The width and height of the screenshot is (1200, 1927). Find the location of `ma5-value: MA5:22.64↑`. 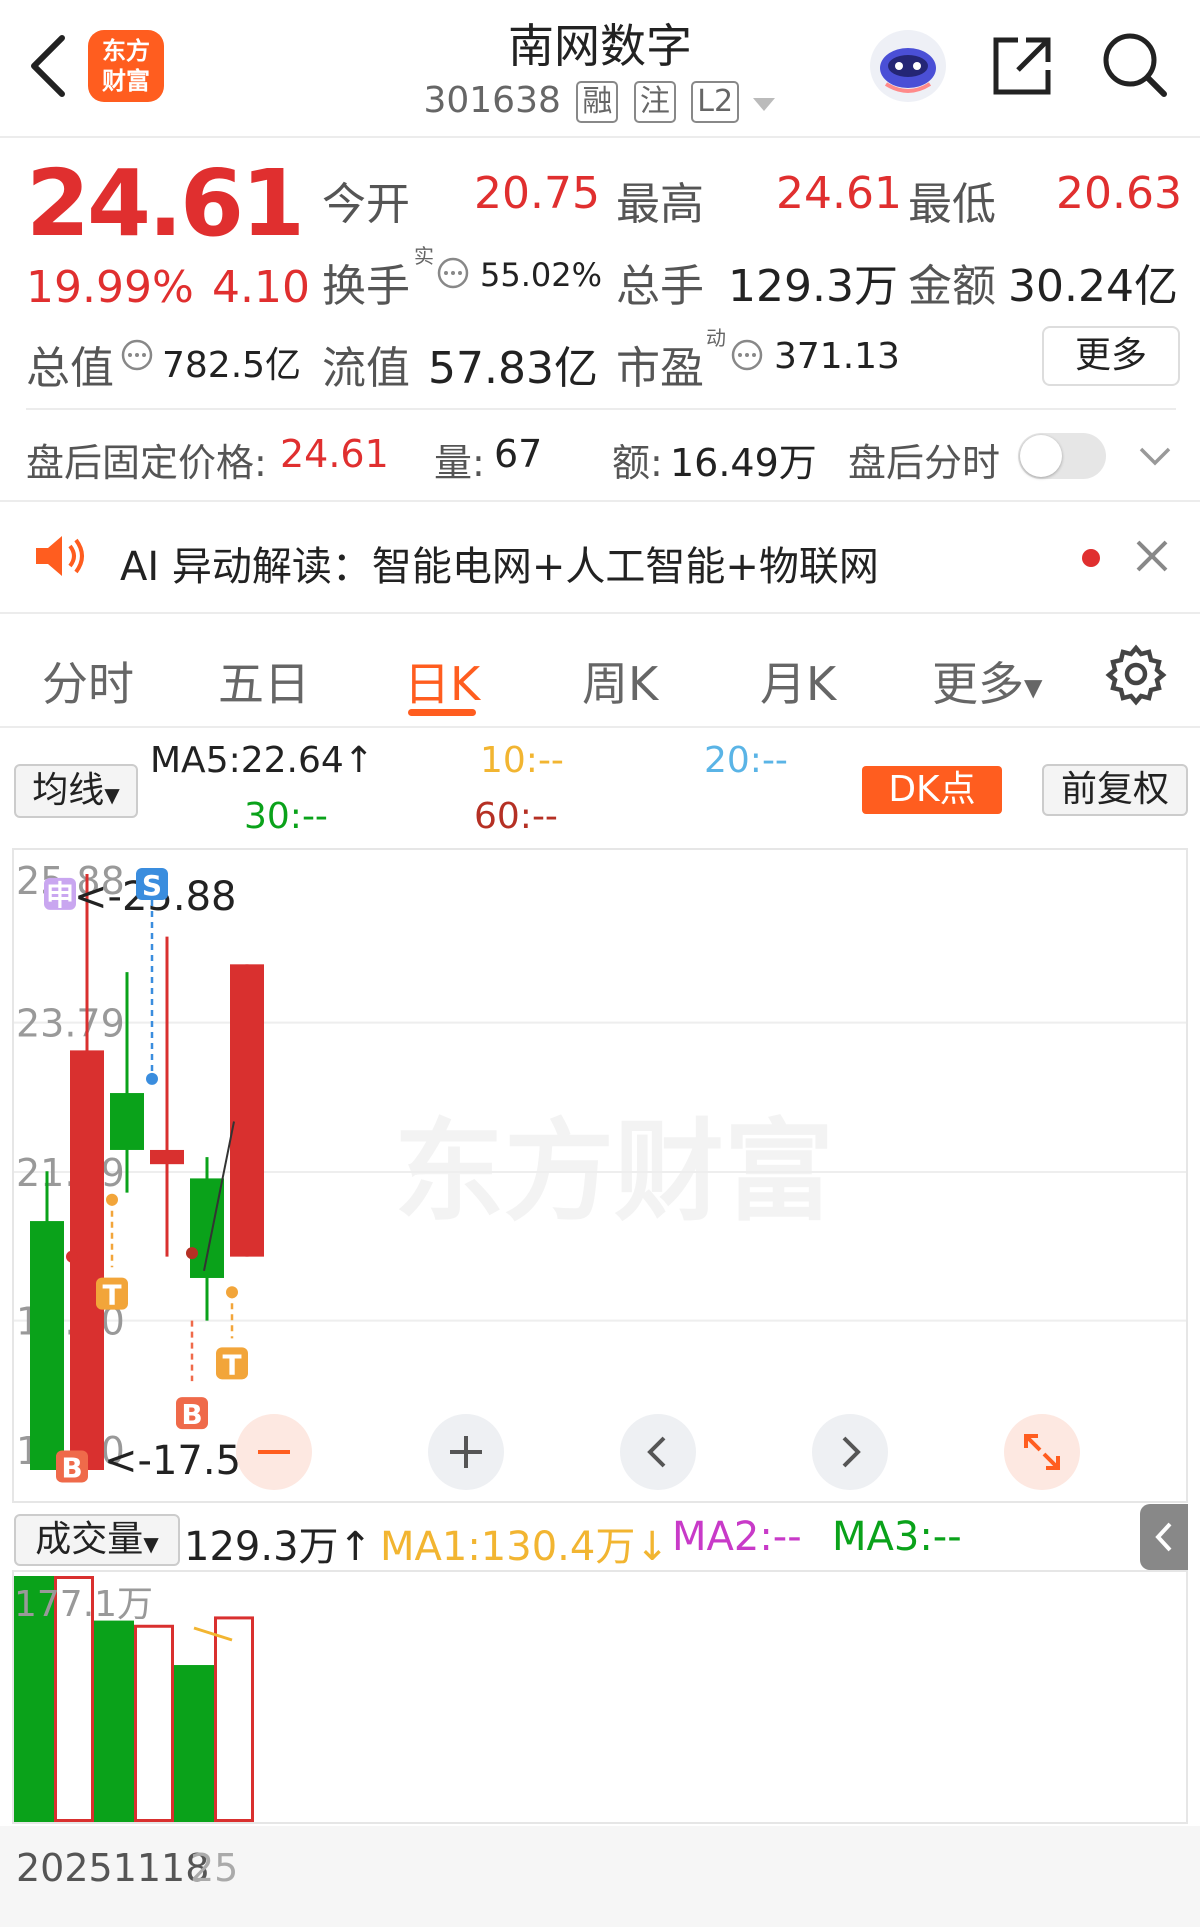

ma5-value: MA5:22.64↑ is located at coordinates (262, 760).